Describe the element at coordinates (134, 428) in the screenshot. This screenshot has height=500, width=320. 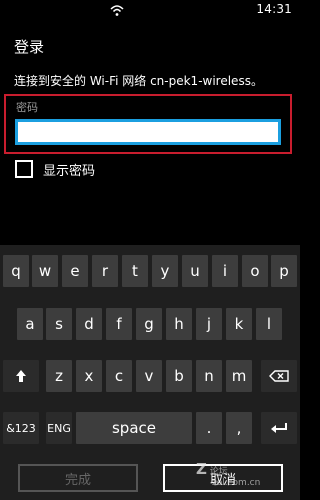
I see `space-key: space` at that location.